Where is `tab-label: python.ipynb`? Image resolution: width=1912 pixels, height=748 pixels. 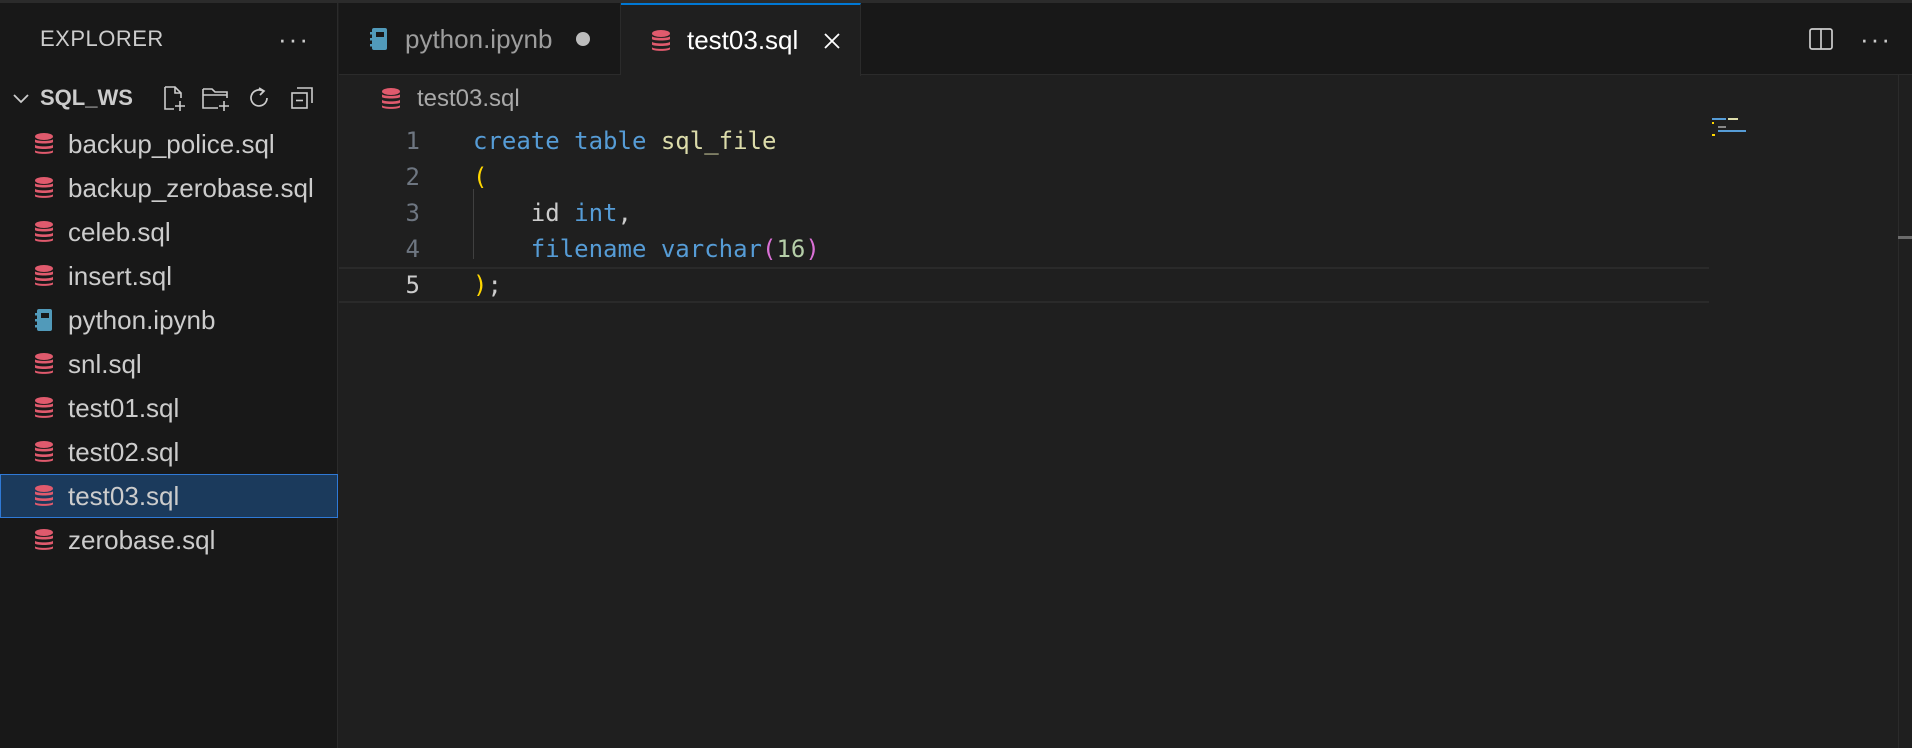 tab-label: python.ipynb is located at coordinates (479, 38).